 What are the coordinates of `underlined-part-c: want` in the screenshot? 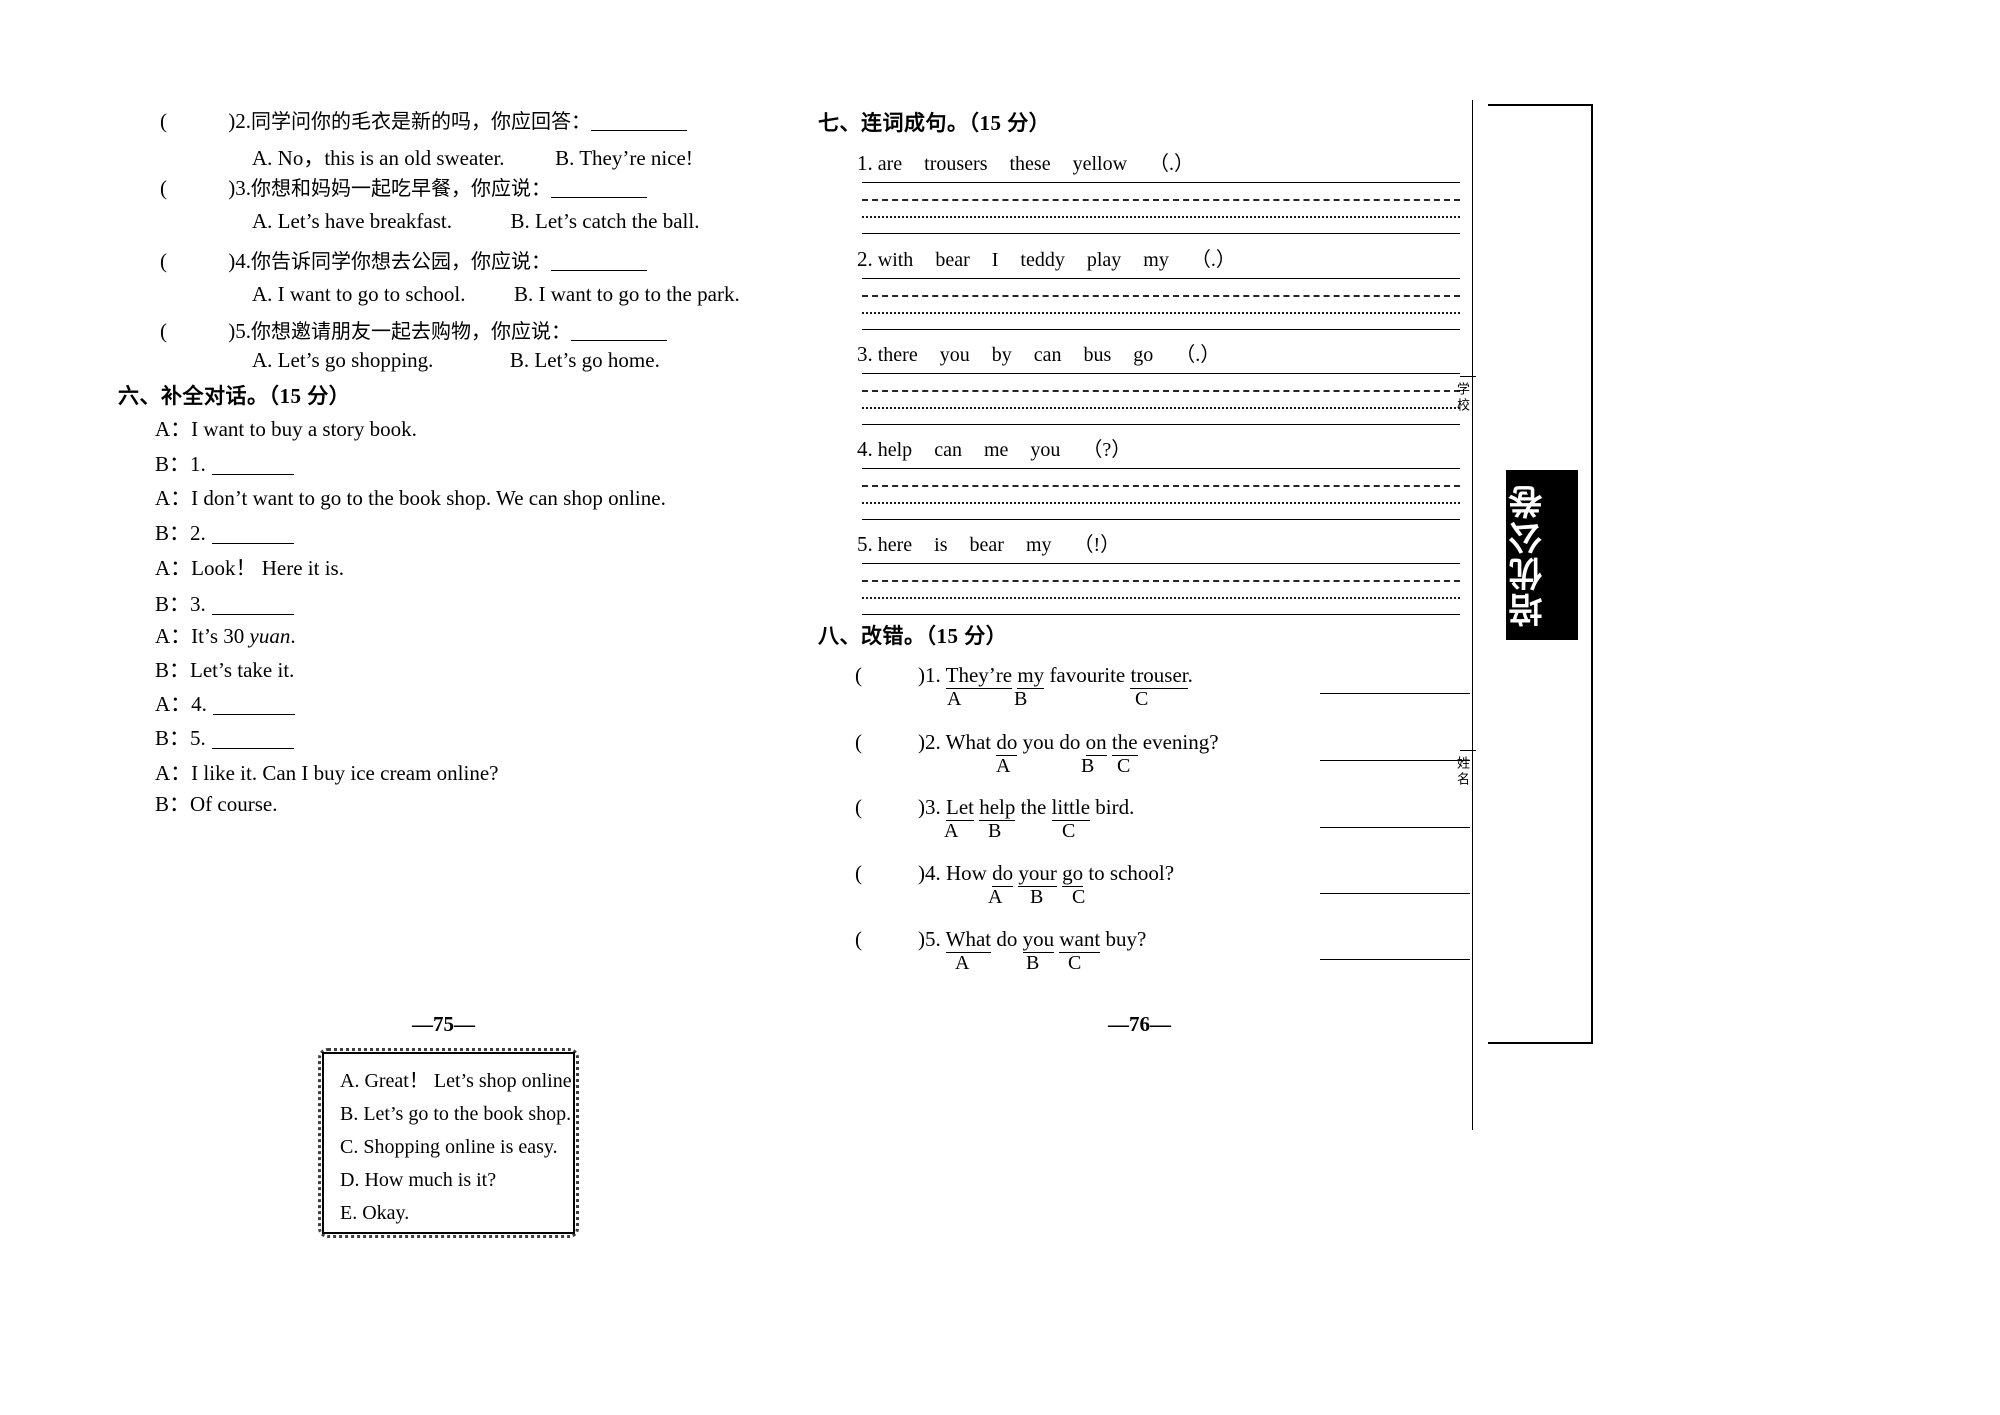 It's located at (1080, 940).